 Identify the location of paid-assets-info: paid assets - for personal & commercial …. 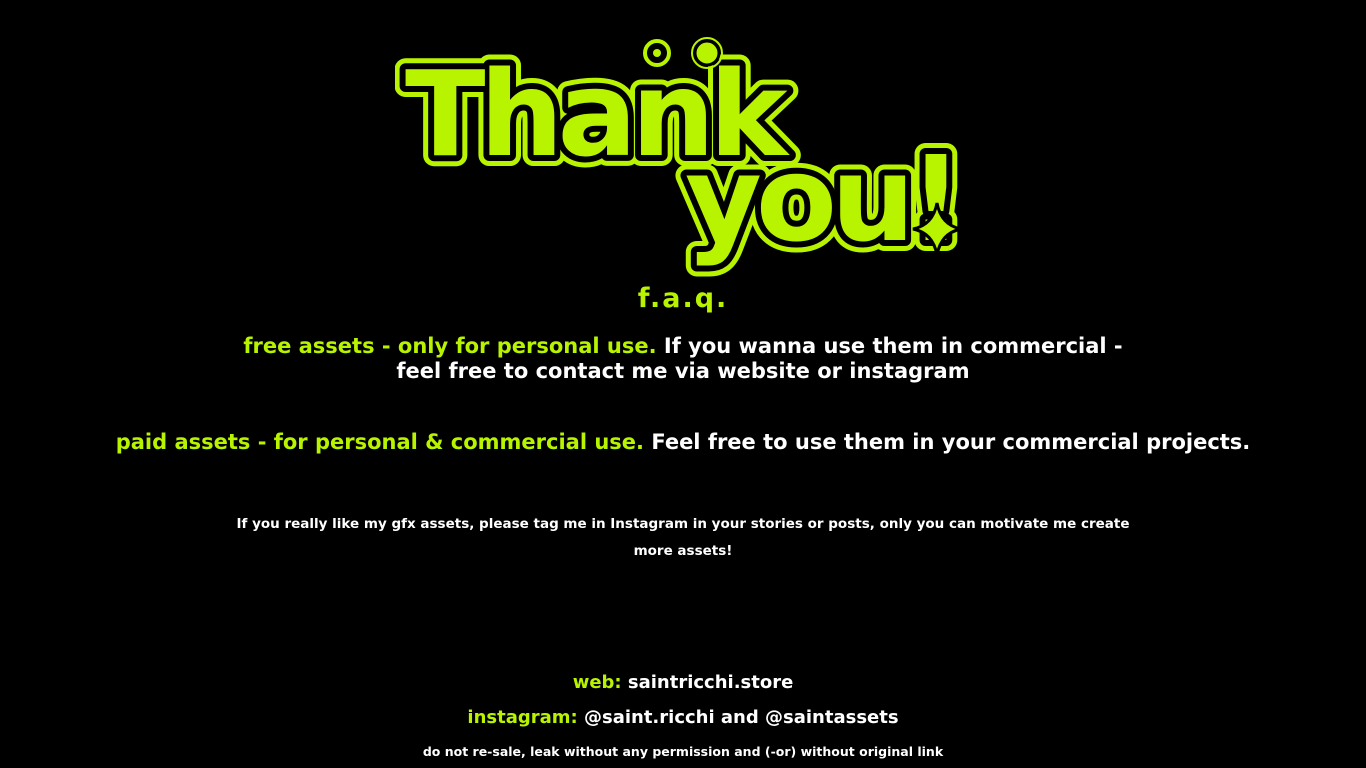
(683, 442).